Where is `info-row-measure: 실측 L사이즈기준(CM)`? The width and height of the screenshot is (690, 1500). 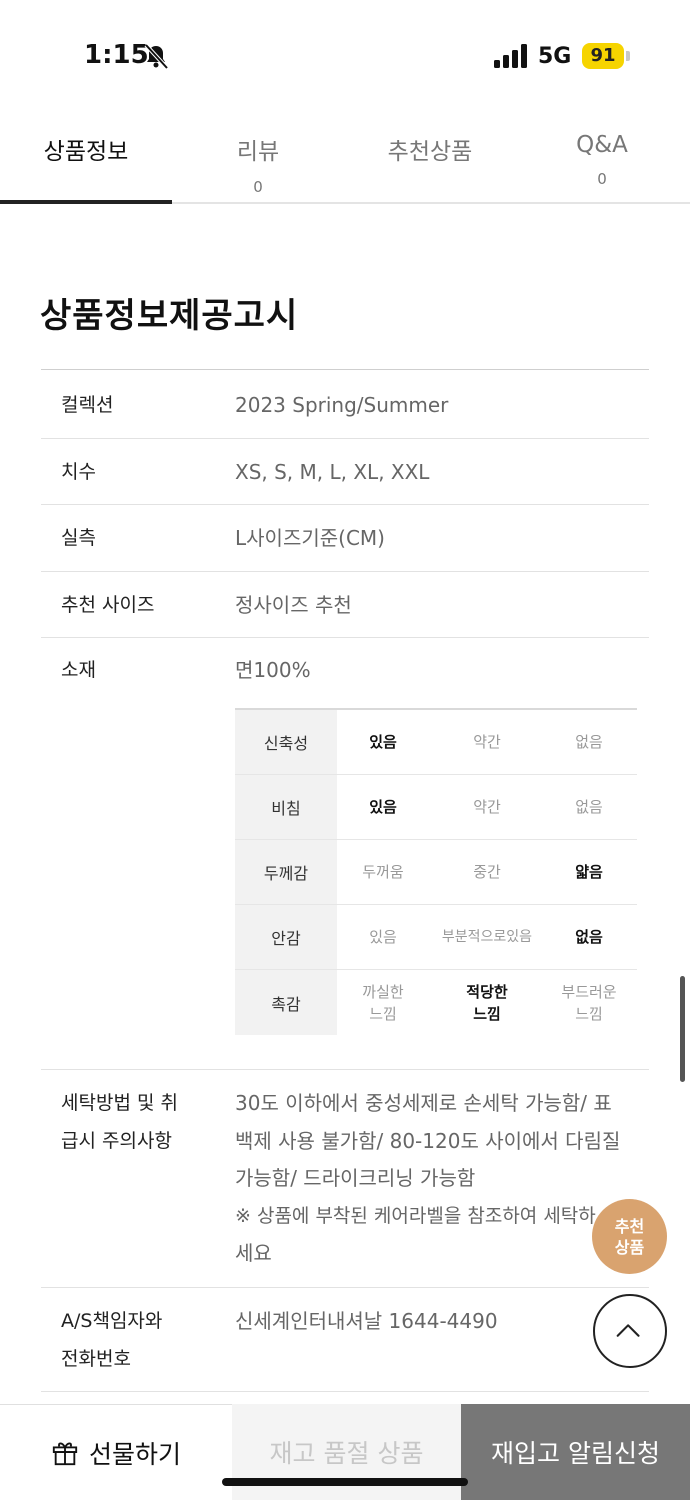
info-row-measure: 실측 L사이즈기준(CM) is located at coordinates (345, 538).